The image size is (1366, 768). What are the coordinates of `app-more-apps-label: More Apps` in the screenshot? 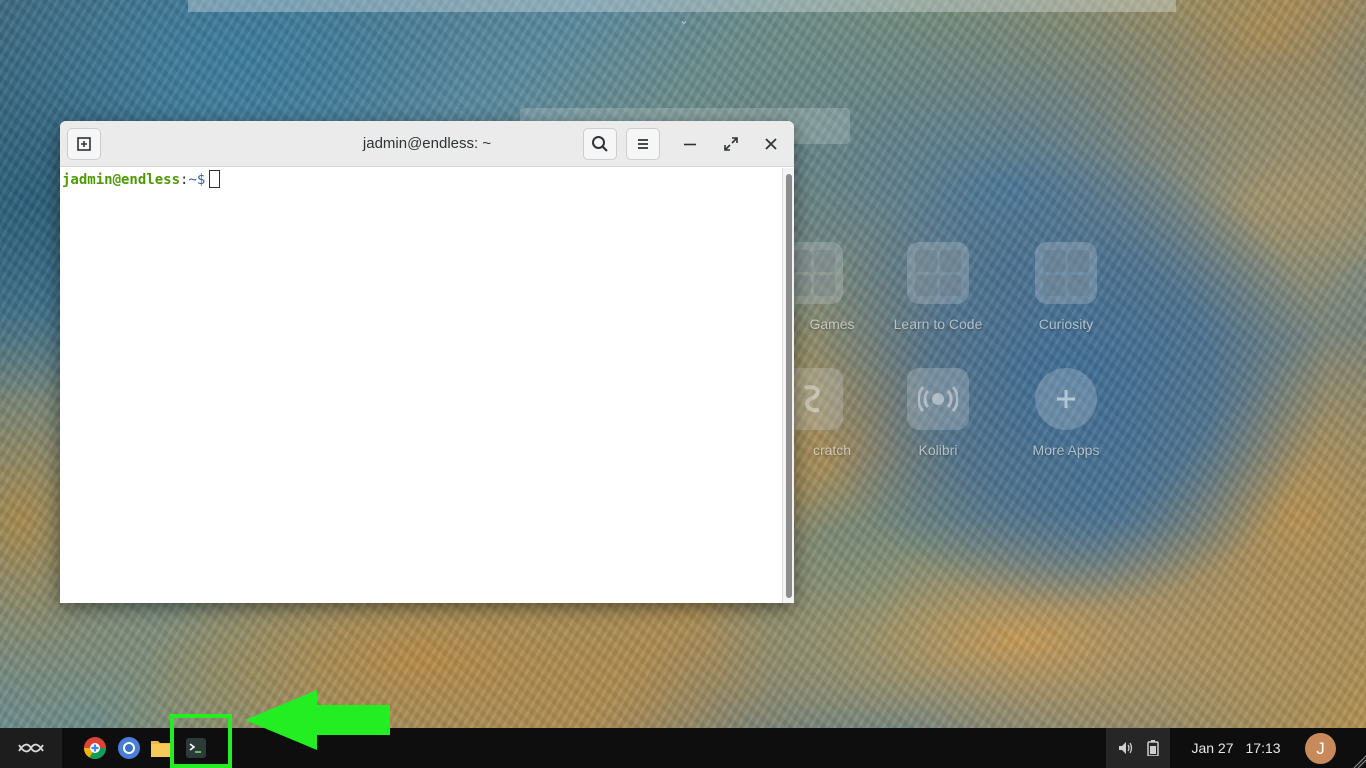 It's located at (1066, 450).